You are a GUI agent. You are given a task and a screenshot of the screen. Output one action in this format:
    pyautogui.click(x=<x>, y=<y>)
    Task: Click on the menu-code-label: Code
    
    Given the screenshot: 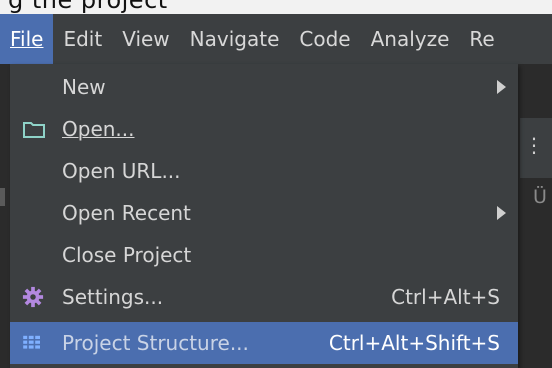 What is the action you would take?
    pyautogui.click(x=325, y=39)
    